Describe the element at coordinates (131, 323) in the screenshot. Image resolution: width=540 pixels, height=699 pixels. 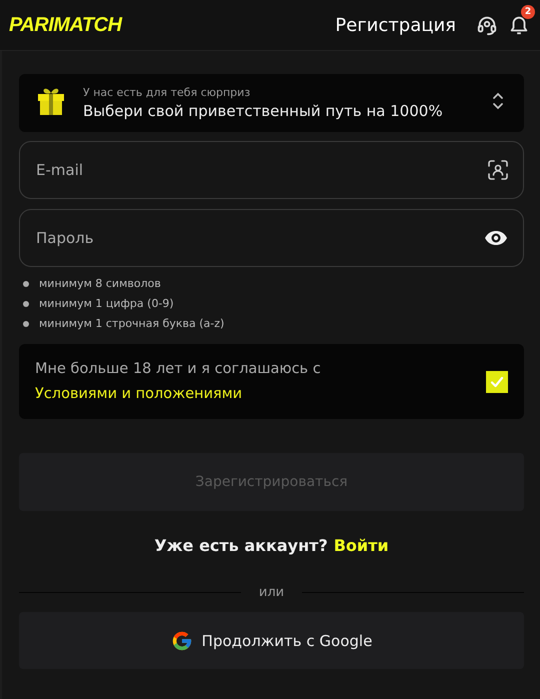
I see `password-rule: минимум 1 строчная буква (a-z)` at that location.